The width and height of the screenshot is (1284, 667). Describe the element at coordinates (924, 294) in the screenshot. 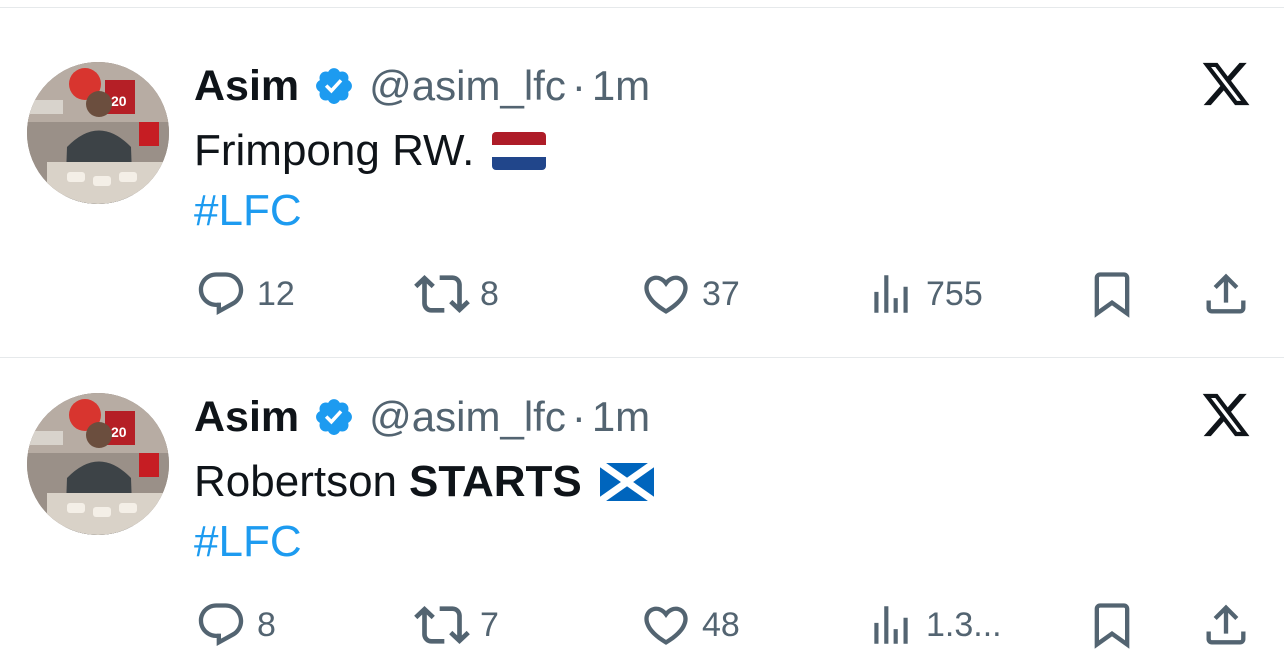

I see `views-button: 755` at that location.